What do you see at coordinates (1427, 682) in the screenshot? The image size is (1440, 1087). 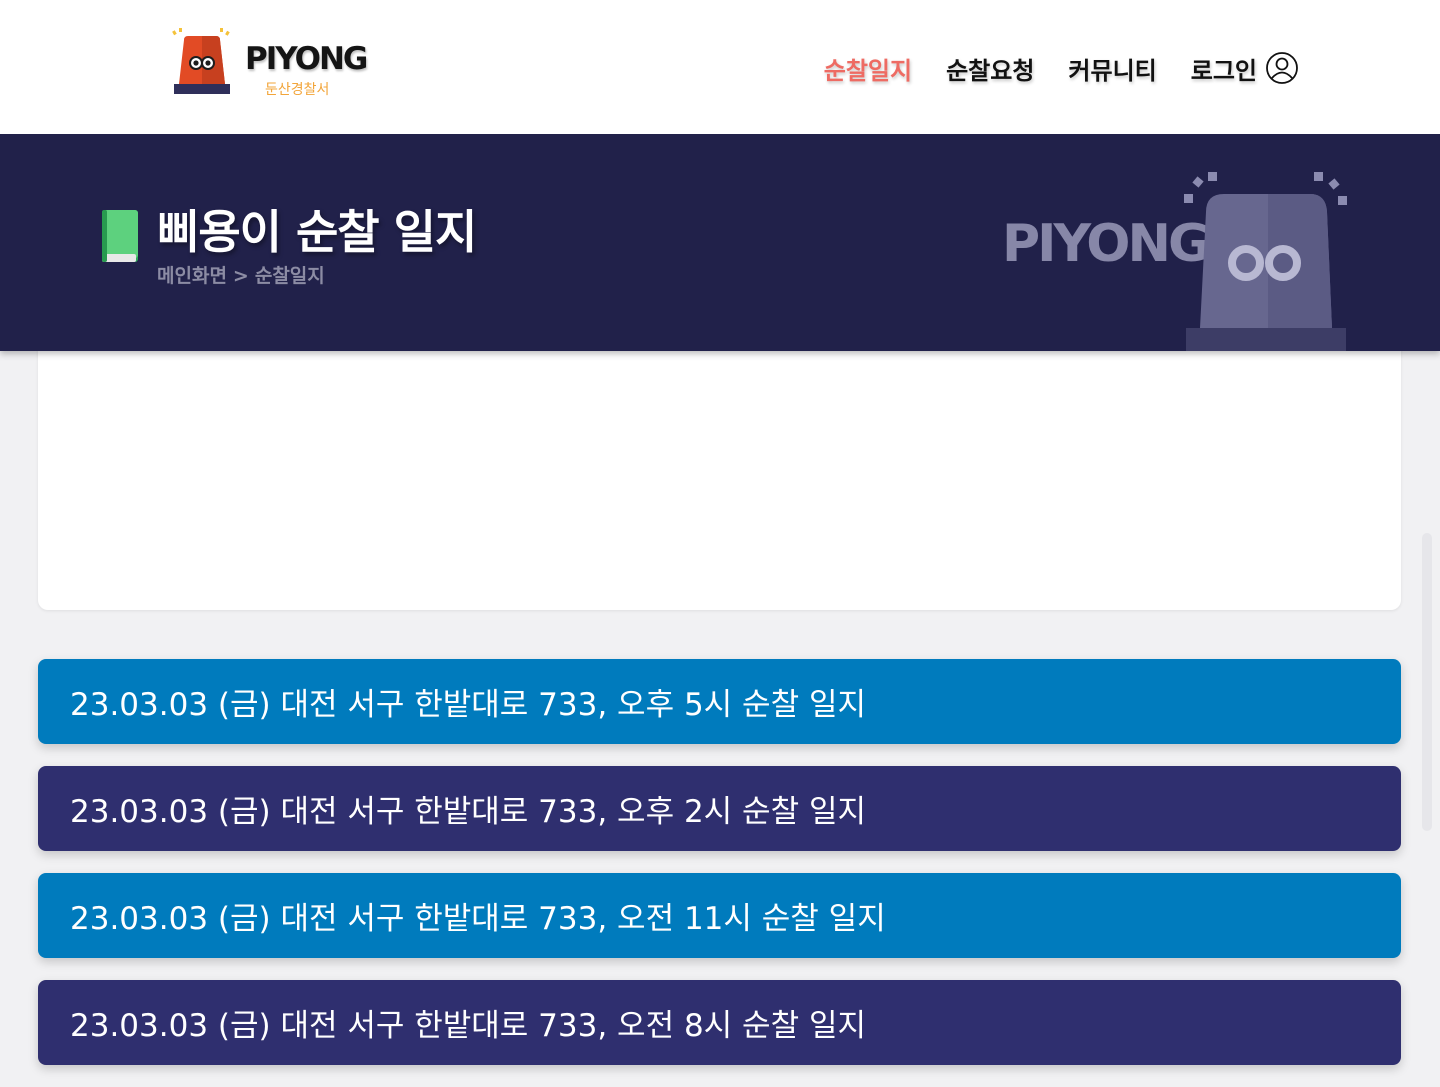 I see `scrollbar` at bounding box center [1427, 682].